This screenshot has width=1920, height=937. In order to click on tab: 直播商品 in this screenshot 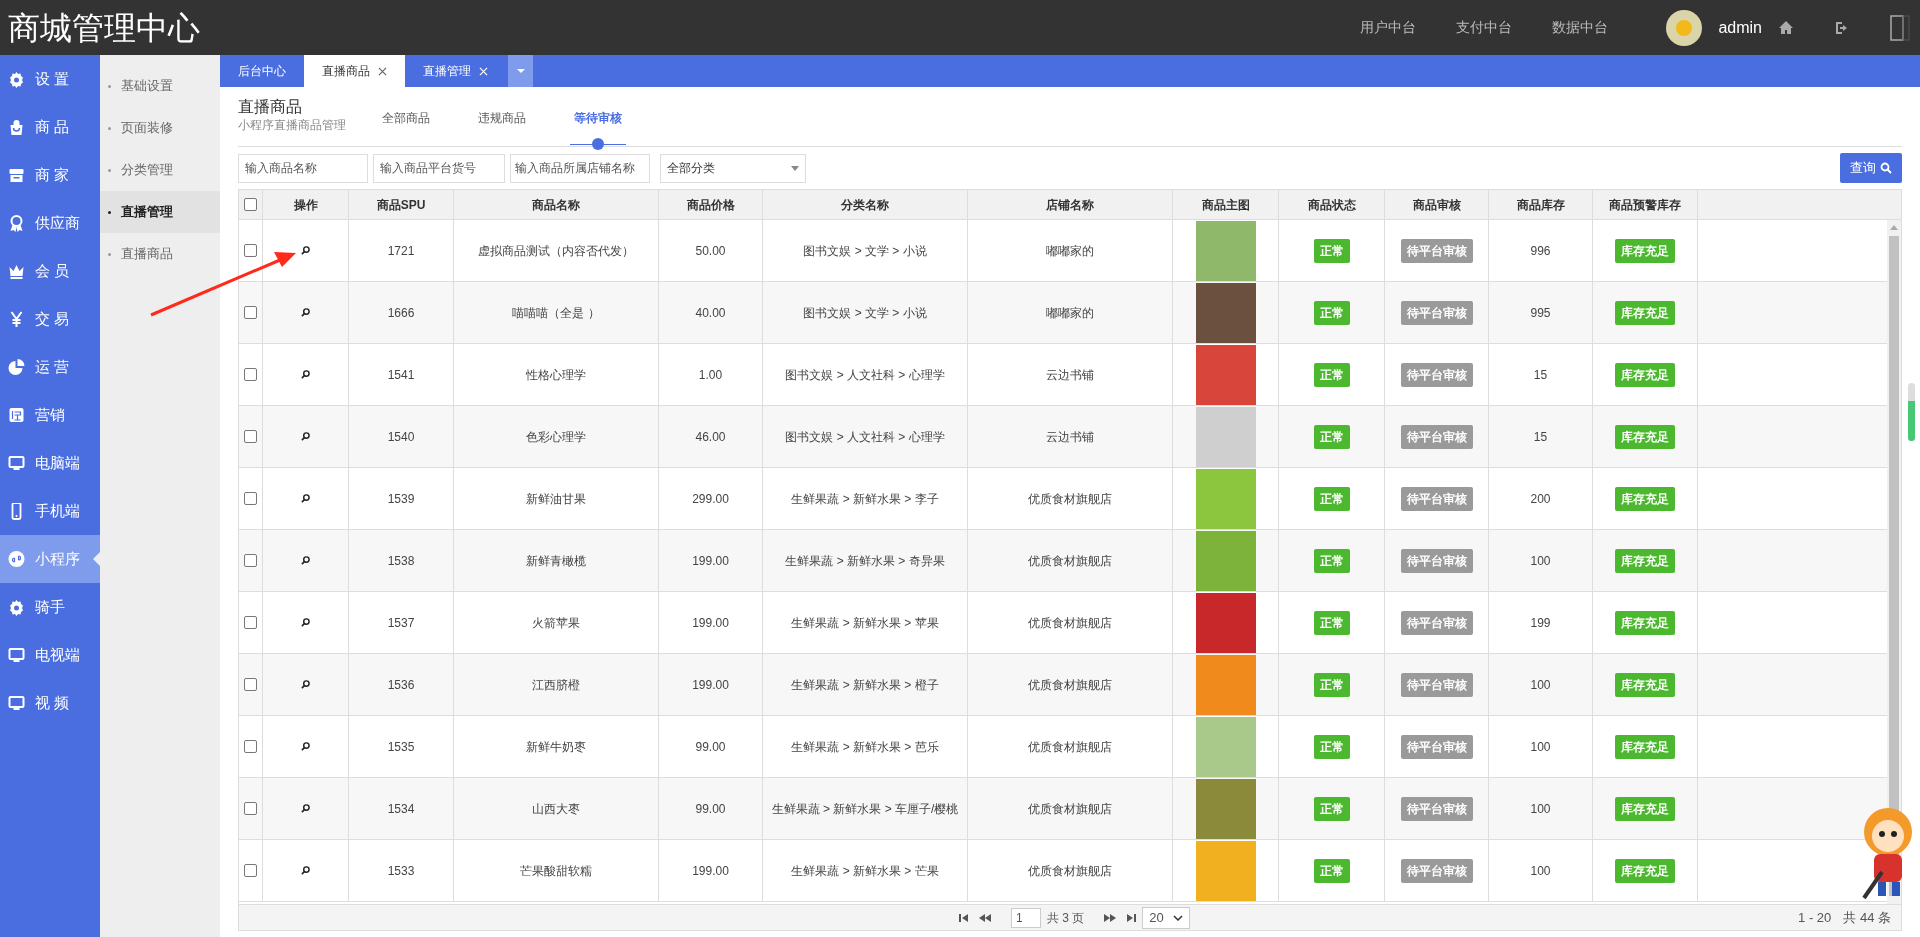, I will do `click(354, 71)`.